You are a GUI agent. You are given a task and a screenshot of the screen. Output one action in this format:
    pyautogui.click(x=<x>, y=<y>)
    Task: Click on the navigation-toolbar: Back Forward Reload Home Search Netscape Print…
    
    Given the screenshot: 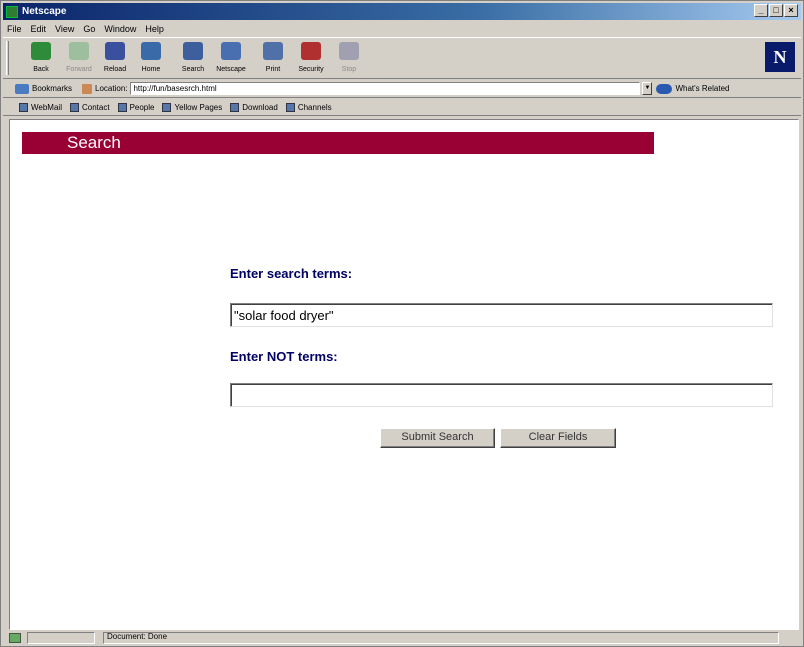 What is the action you would take?
    pyautogui.click(x=402, y=58)
    